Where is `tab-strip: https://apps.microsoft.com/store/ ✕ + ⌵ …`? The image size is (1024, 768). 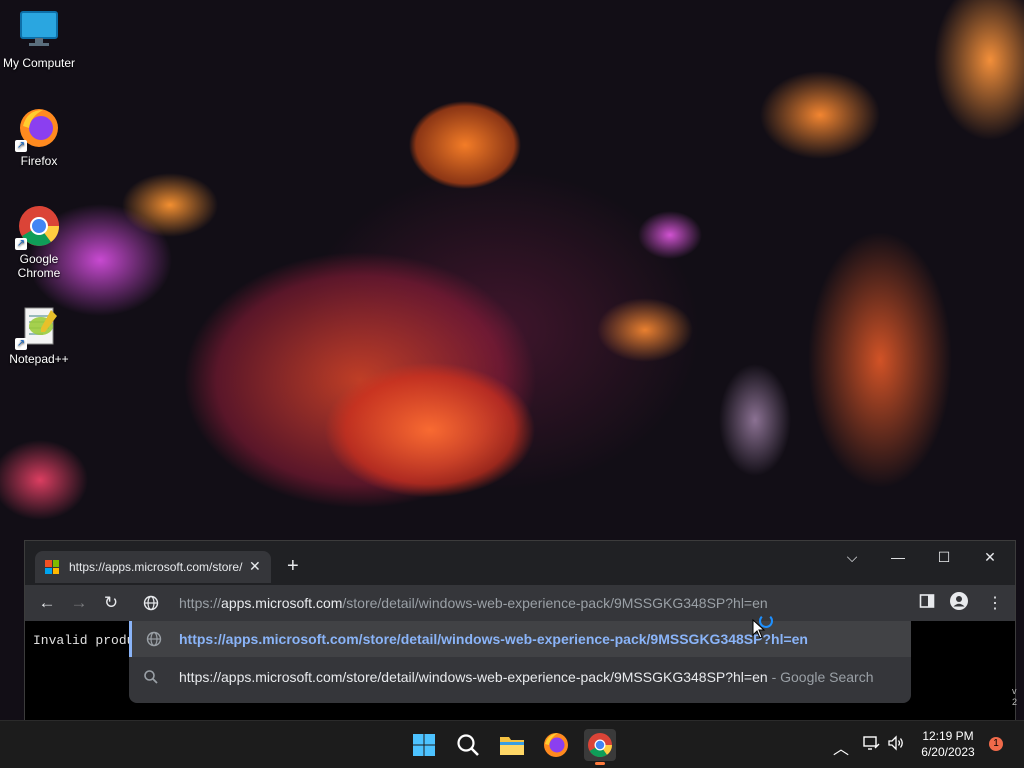 tab-strip: https://apps.microsoft.com/store/ ✕ + ⌵ … is located at coordinates (520, 563).